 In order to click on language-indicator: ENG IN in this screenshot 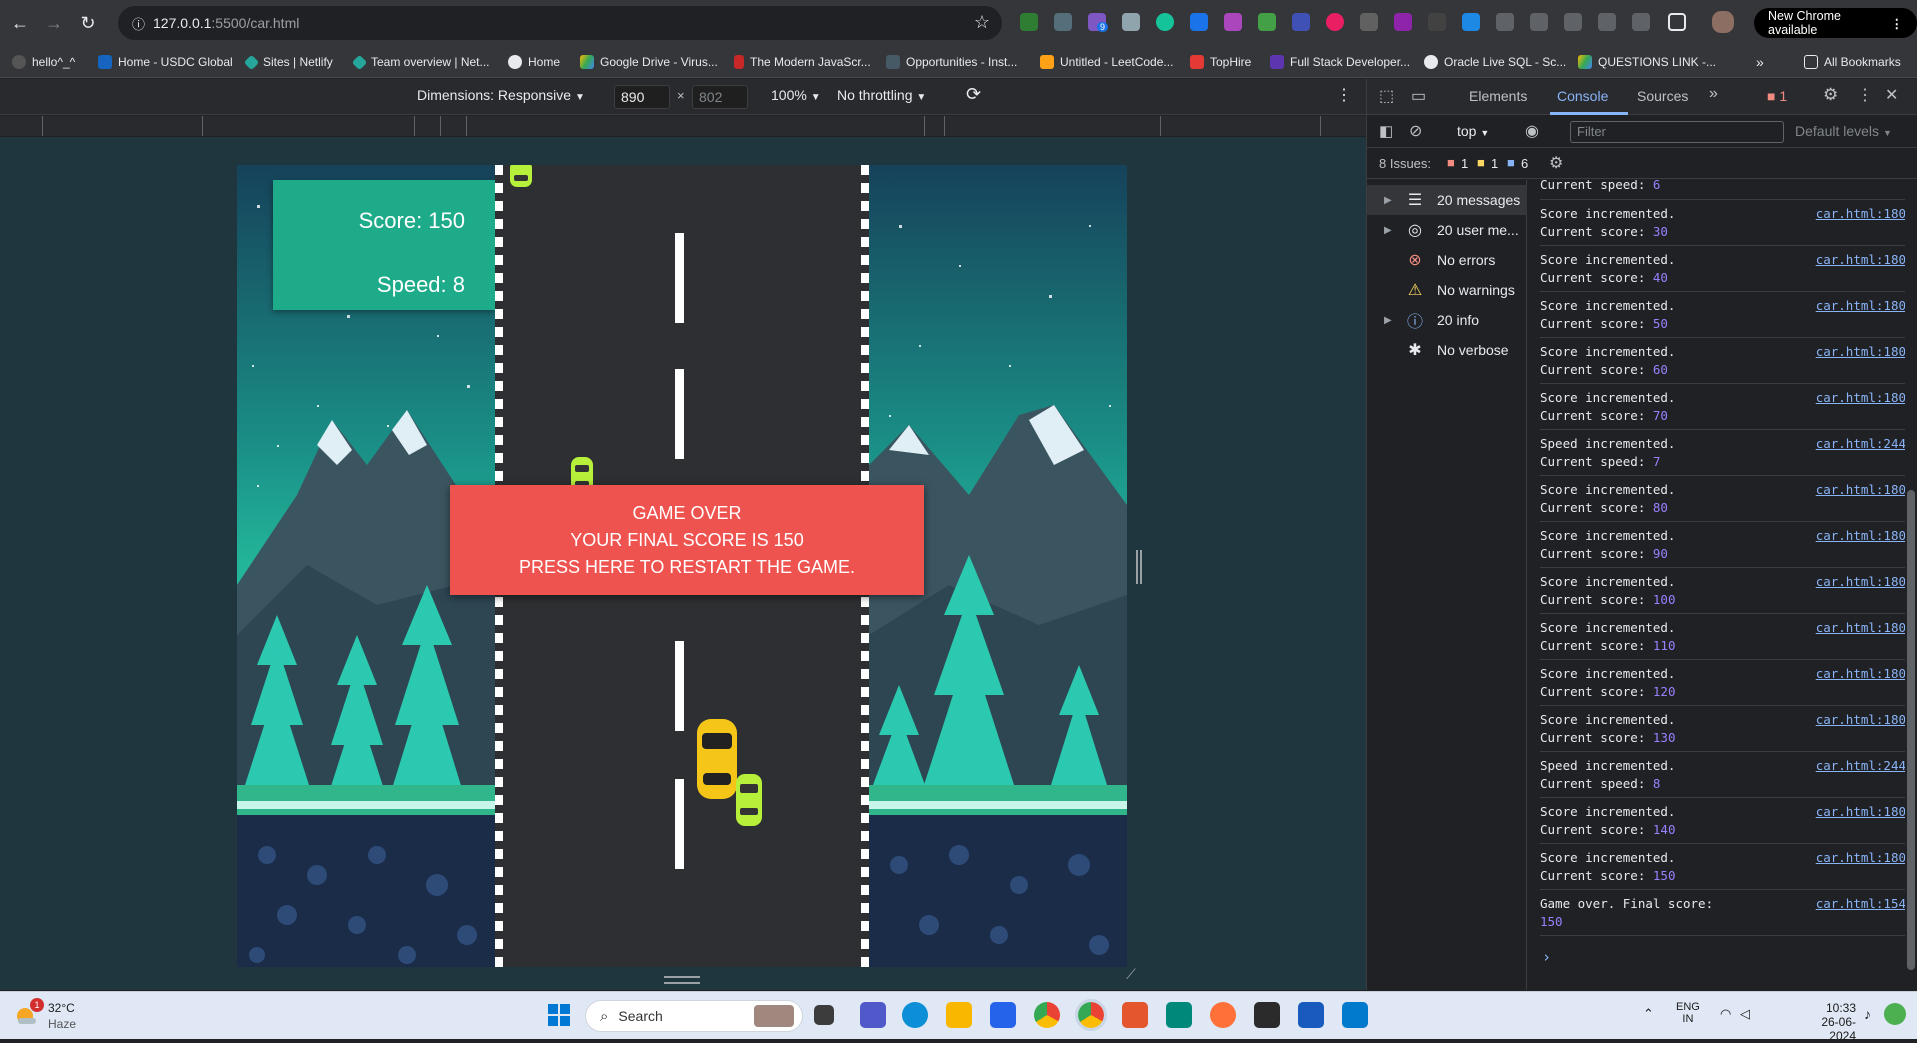, I will do `click(1688, 1013)`.